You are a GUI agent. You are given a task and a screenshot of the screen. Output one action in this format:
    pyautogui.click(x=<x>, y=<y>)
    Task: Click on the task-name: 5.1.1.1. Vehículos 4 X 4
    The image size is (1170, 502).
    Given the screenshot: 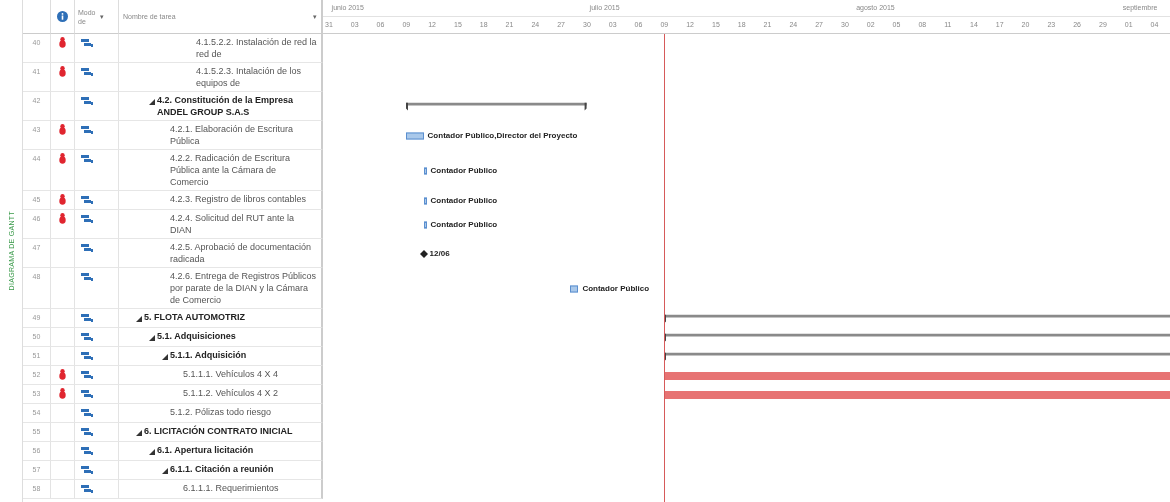 What is the action you would take?
    pyautogui.click(x=231, y=374)
    